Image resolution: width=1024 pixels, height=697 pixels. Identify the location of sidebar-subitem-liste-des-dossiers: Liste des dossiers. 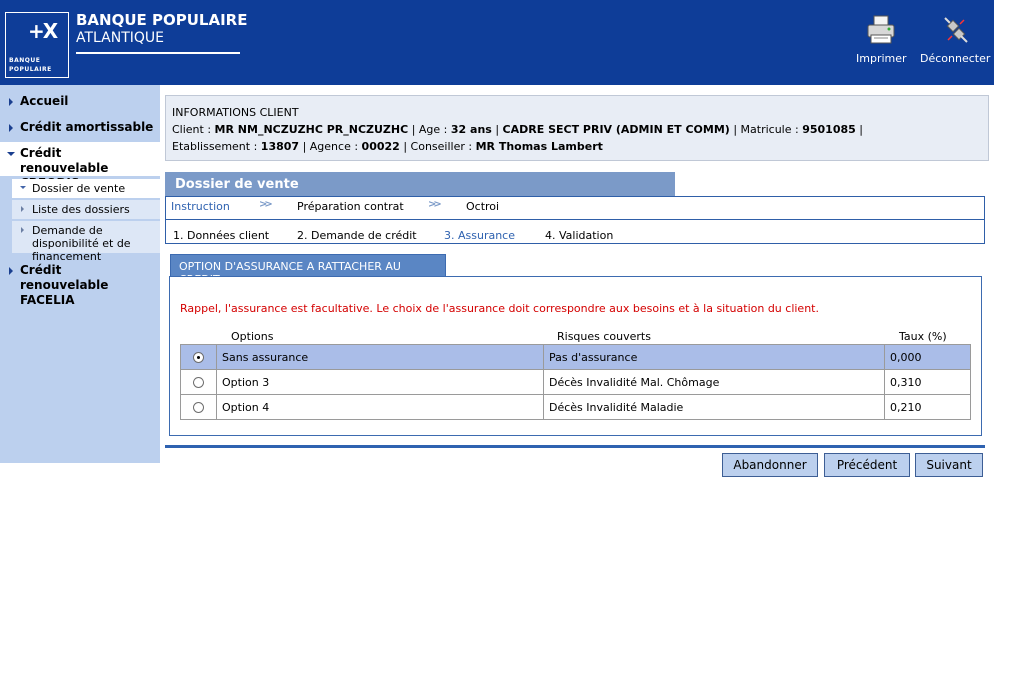
(86, 209).